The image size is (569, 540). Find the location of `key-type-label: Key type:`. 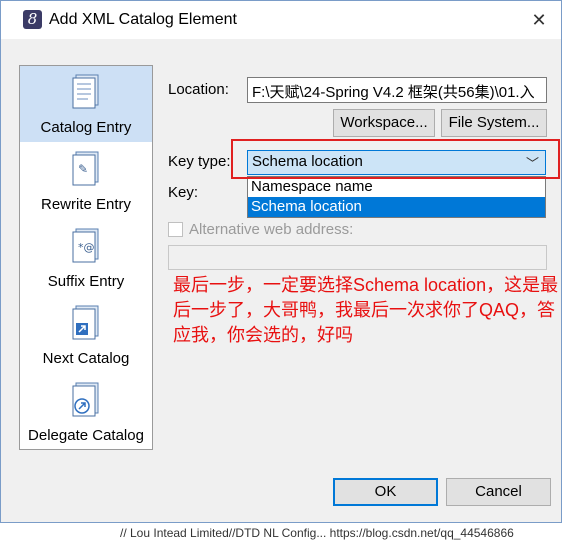

key-type-label: Key type: is located at coordinates (199, 161).